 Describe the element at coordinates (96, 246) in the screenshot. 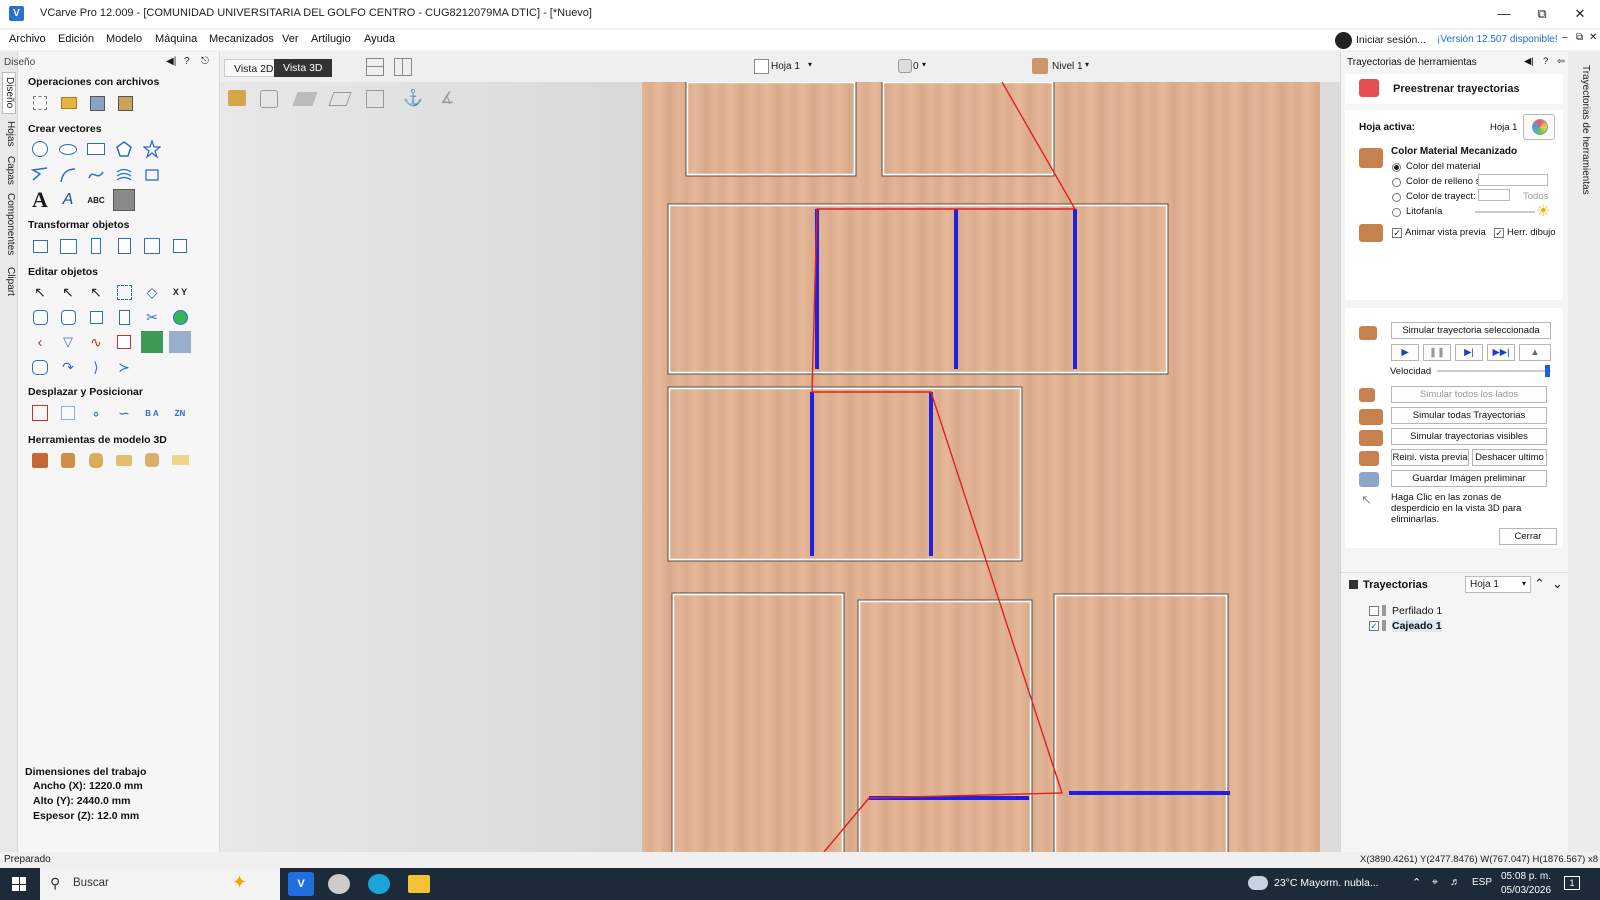

I see `align-icon` at that location.